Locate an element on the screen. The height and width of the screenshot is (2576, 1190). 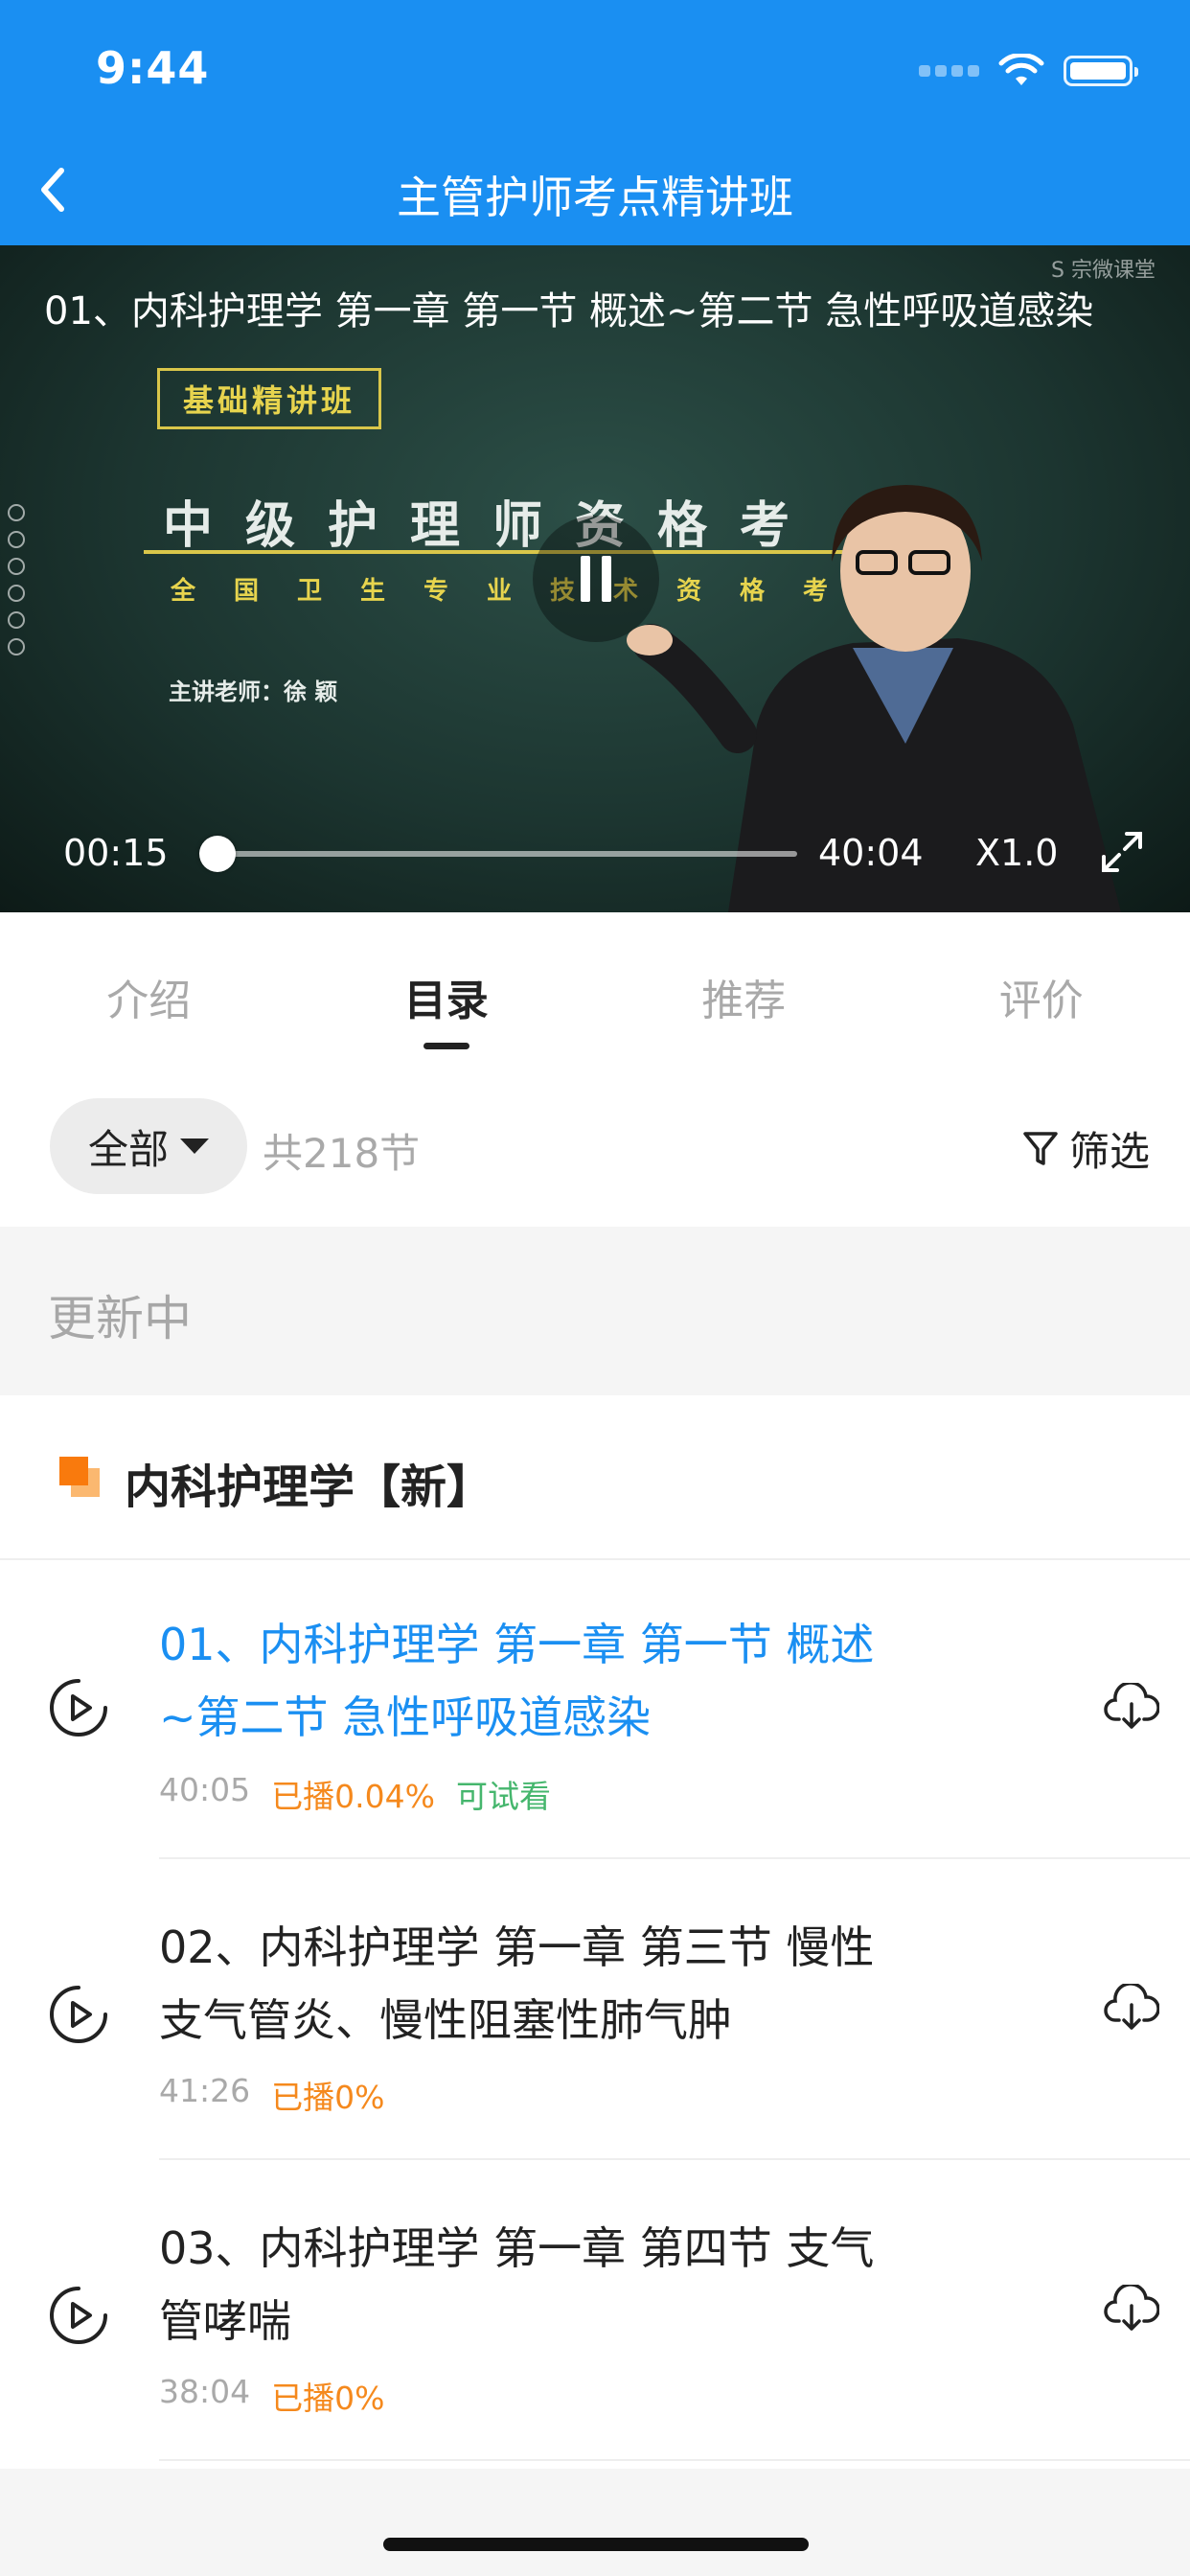
battery-icon is located at coordinates (1101, 71).